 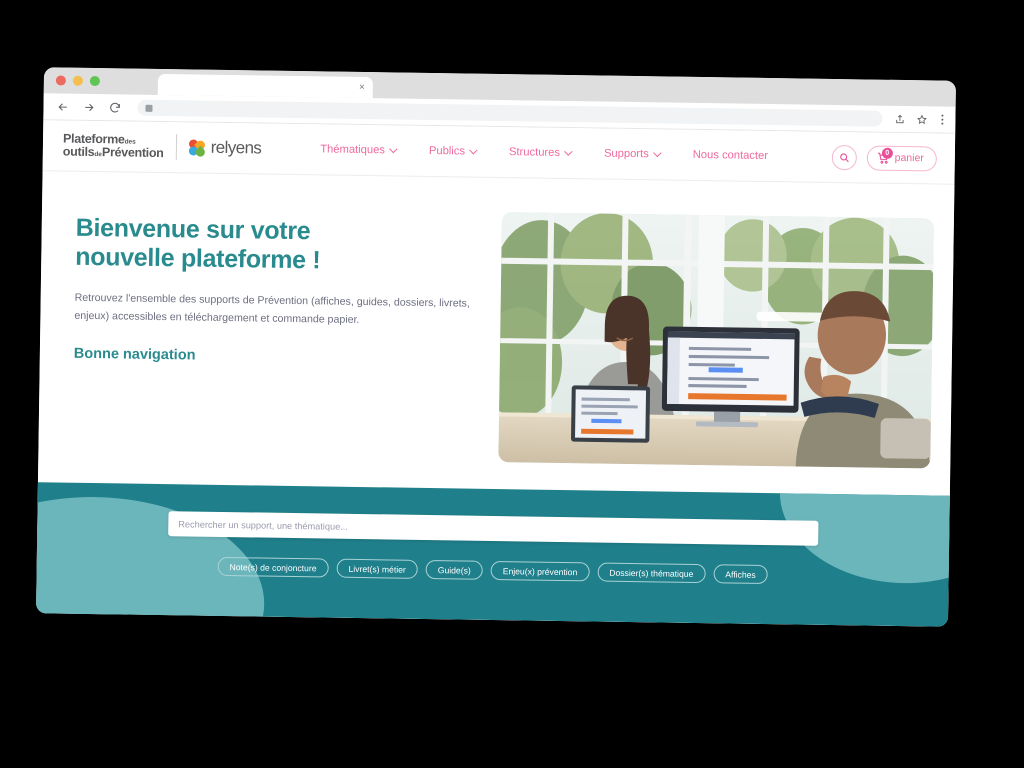 I want to click on search-field, so click(x=493, y=528).